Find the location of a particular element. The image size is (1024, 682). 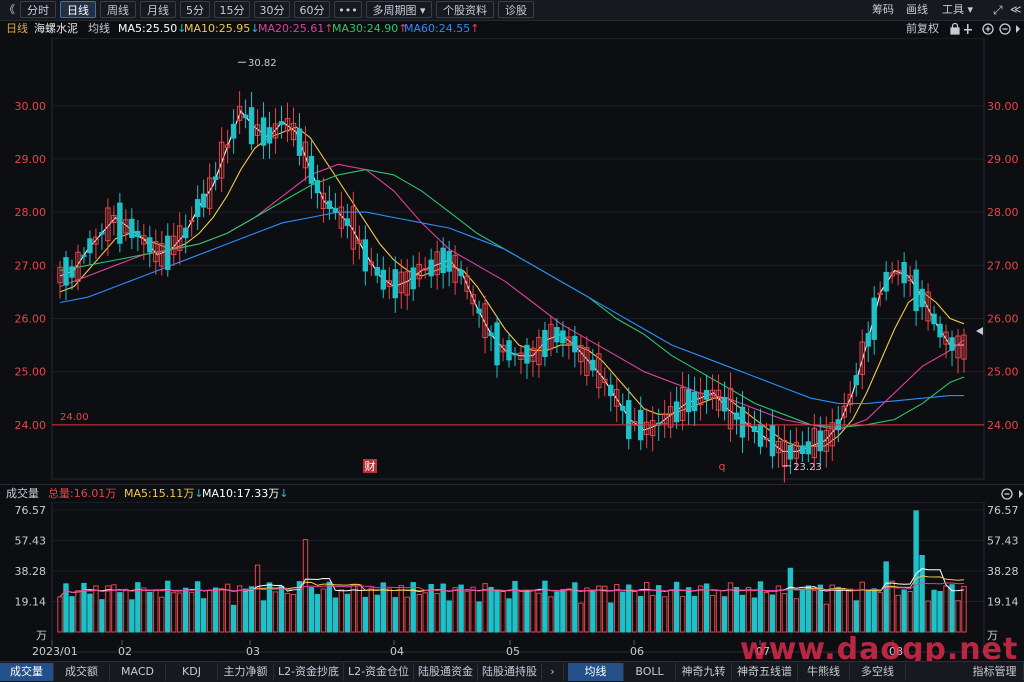

tab-monthly: 月线 is located at coordinates (158, 9).